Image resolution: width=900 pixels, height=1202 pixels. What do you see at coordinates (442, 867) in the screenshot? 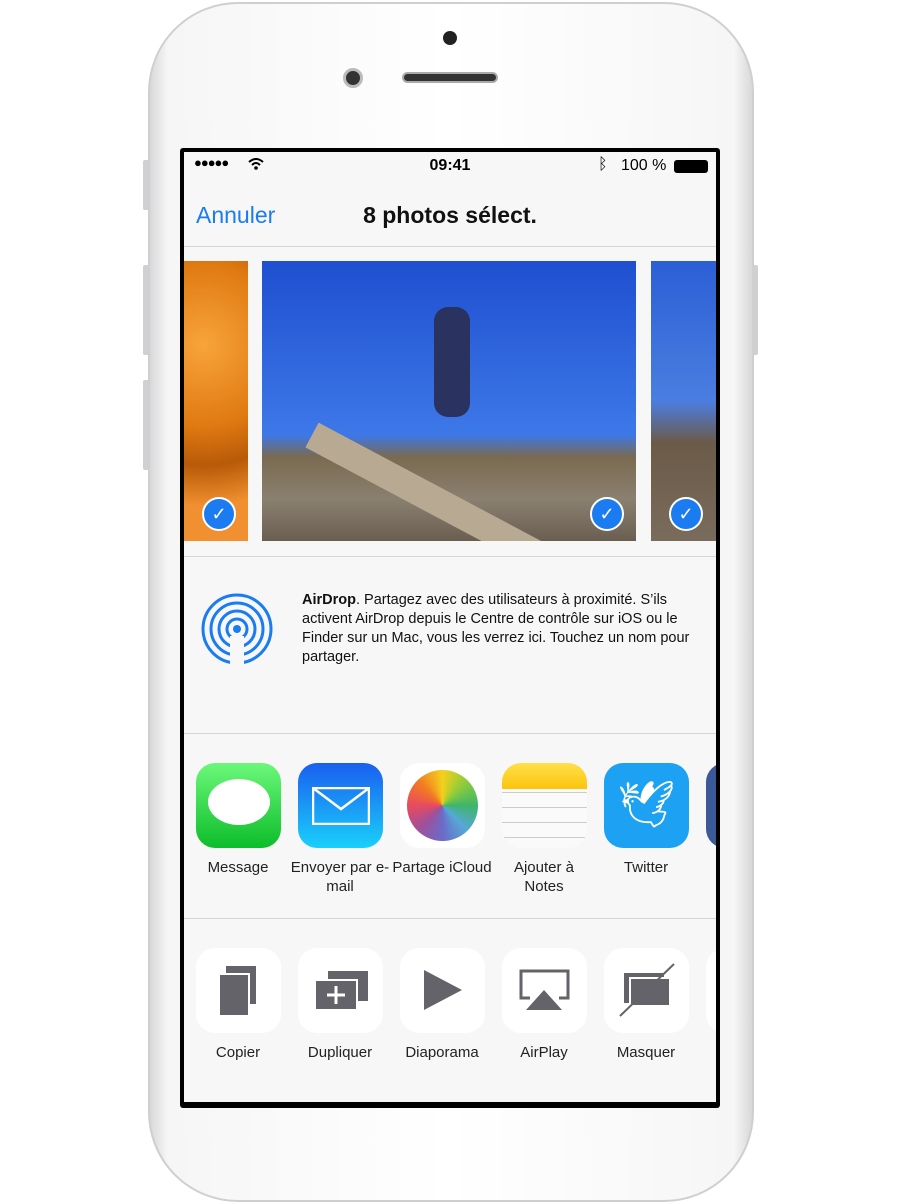
I see `app-label: Partage iCloud` at bounding box center [442, 867].